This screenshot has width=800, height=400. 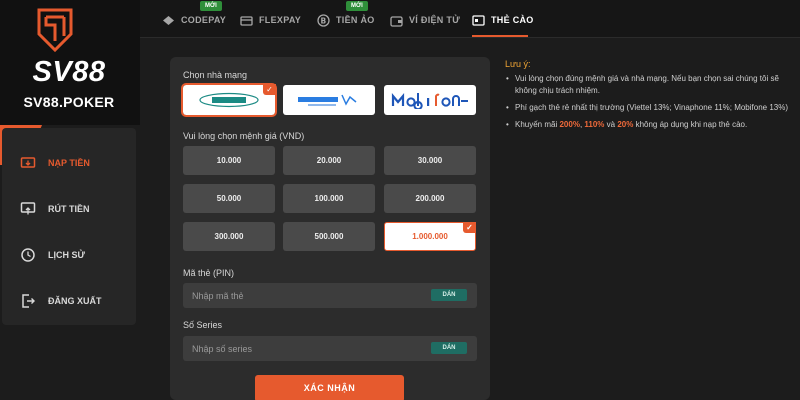 I want to click on tab-crypto-label: TIỀN ẢO, so click(x=355, y=20).